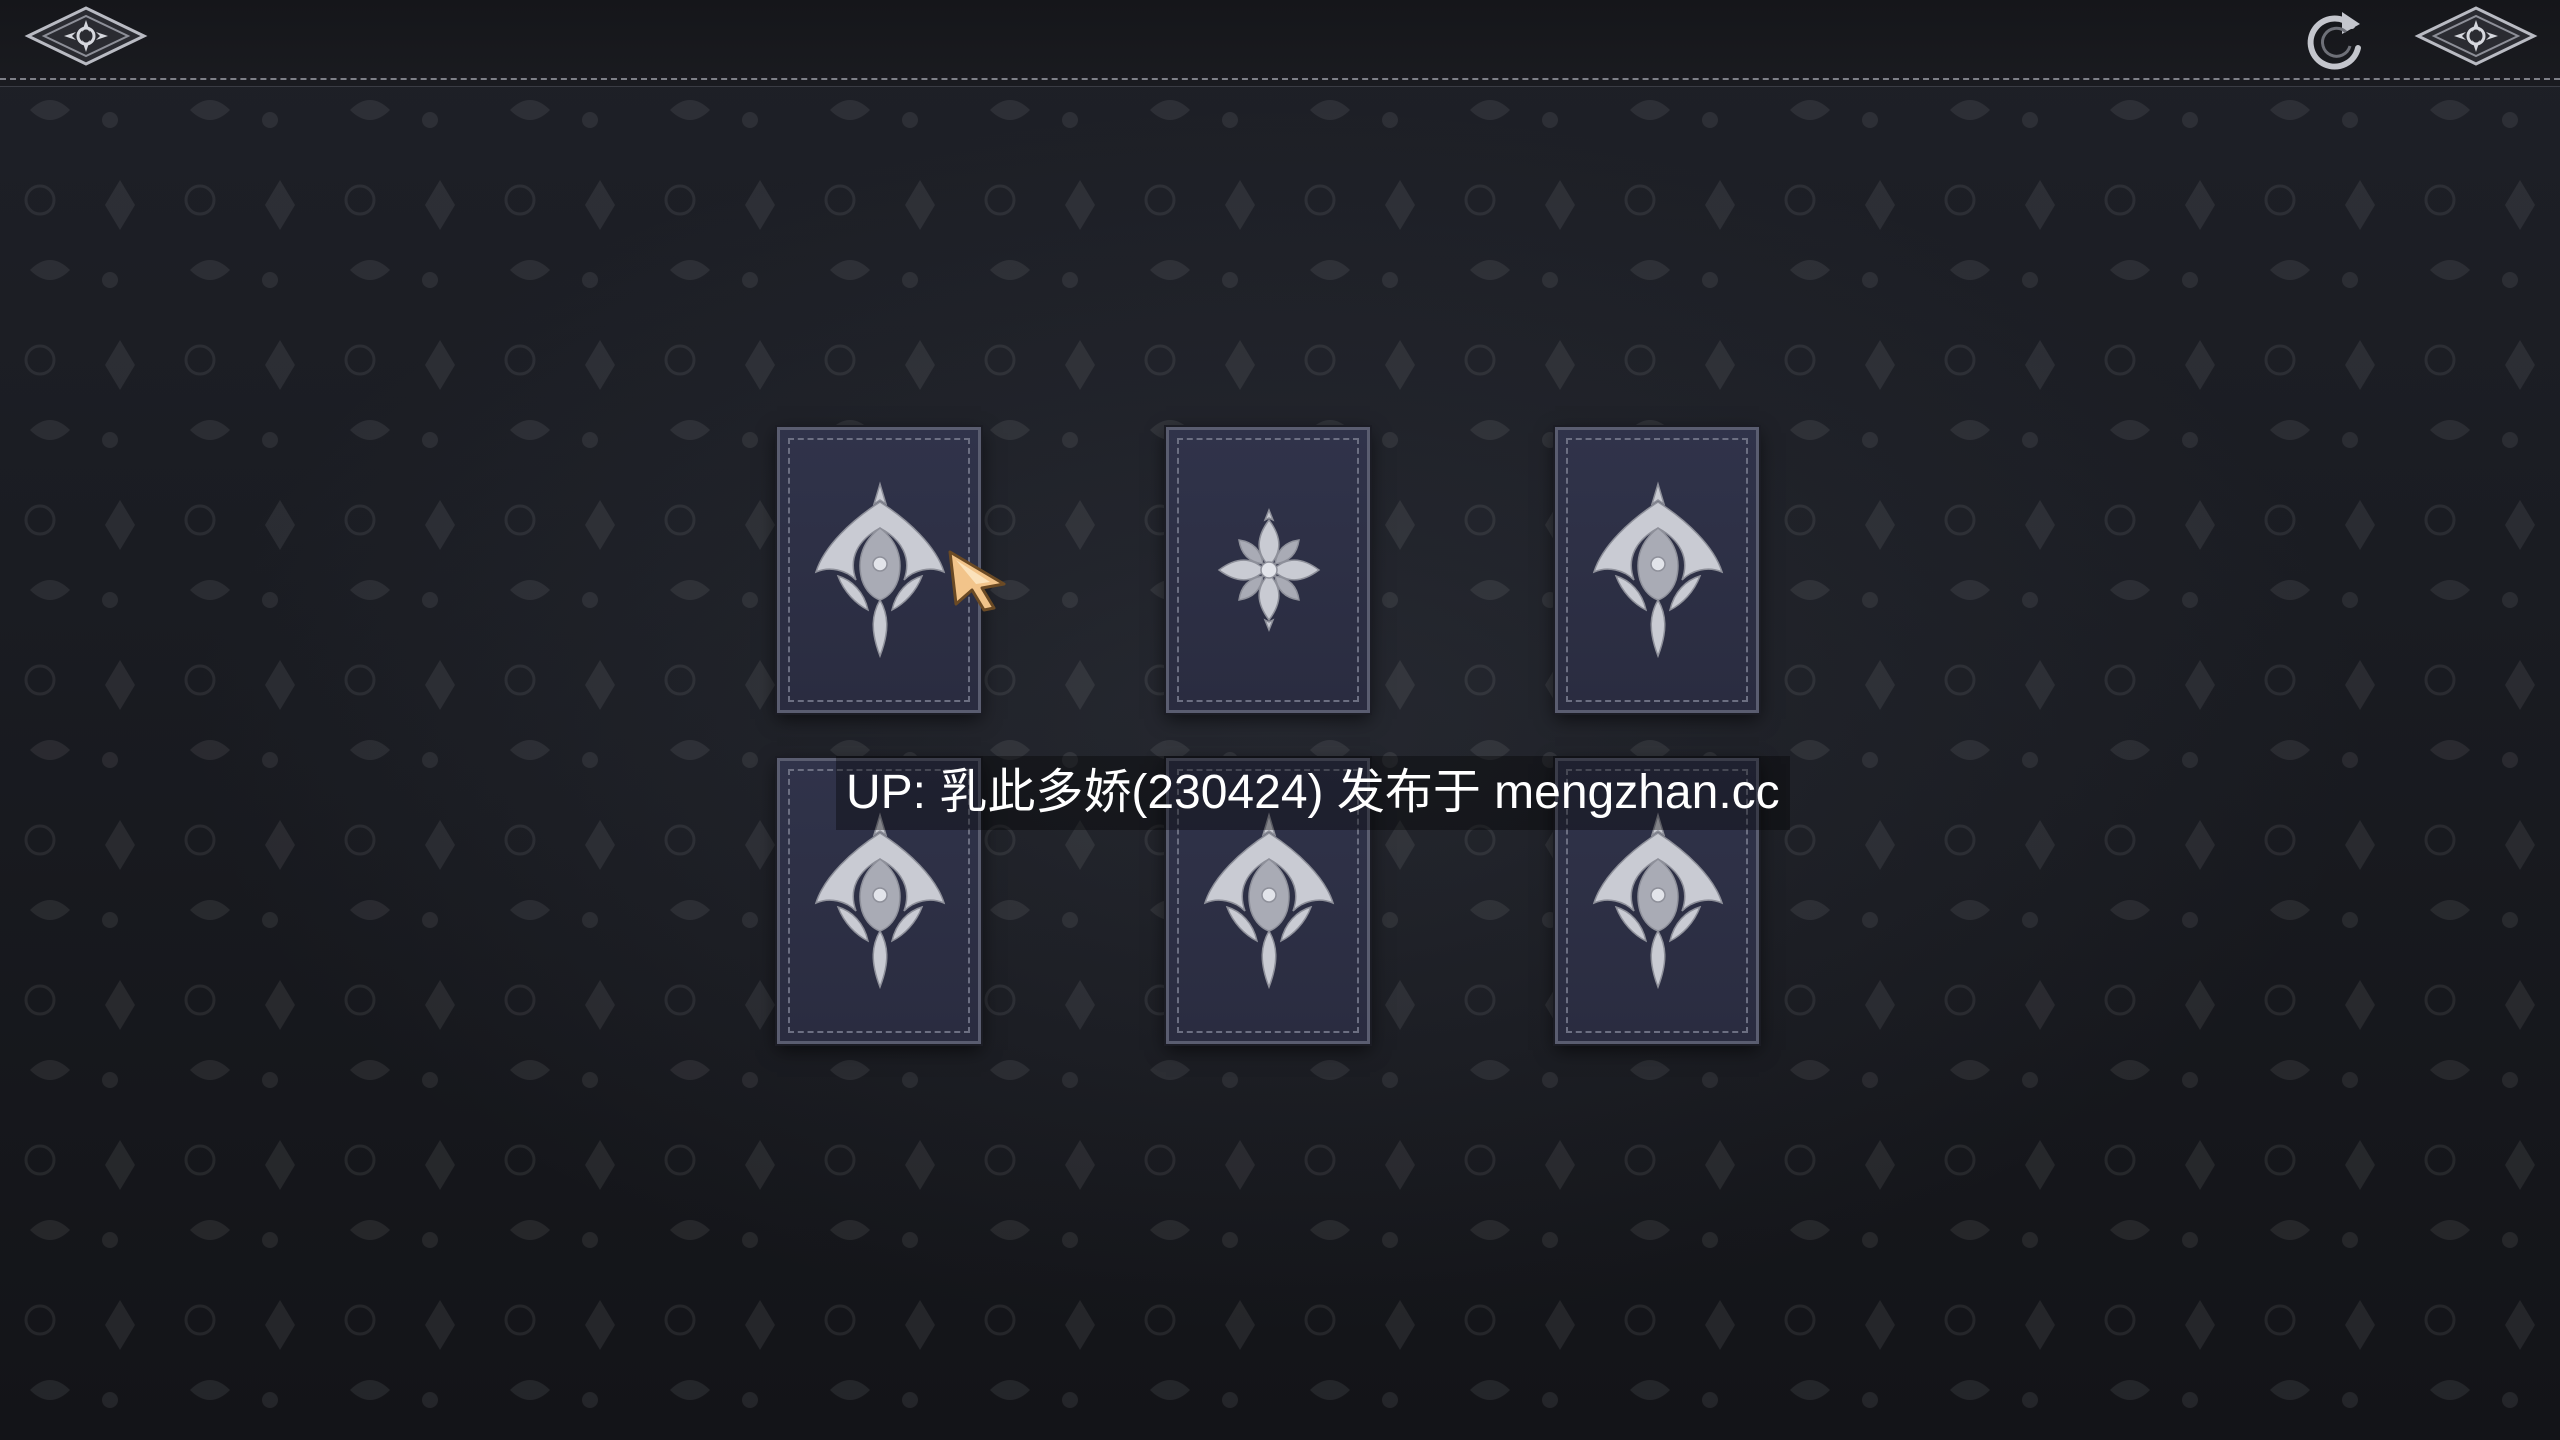 This screenshot has width=2560, height=1440. Describe the element at coordinates (977, 581) in the screenshot. I see `pointer-cursor-icon` at that location.